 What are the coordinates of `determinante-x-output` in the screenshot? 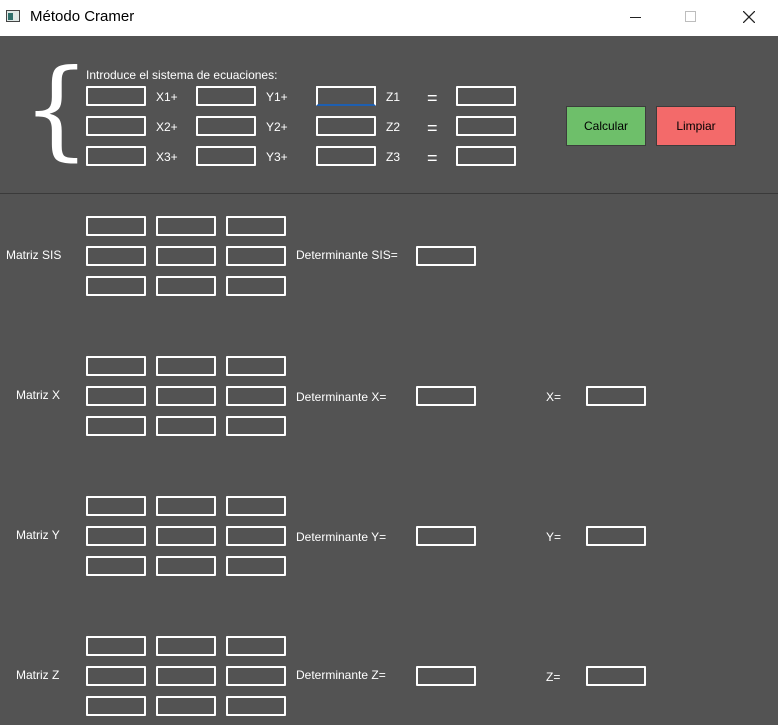 It's located at (446, 396).